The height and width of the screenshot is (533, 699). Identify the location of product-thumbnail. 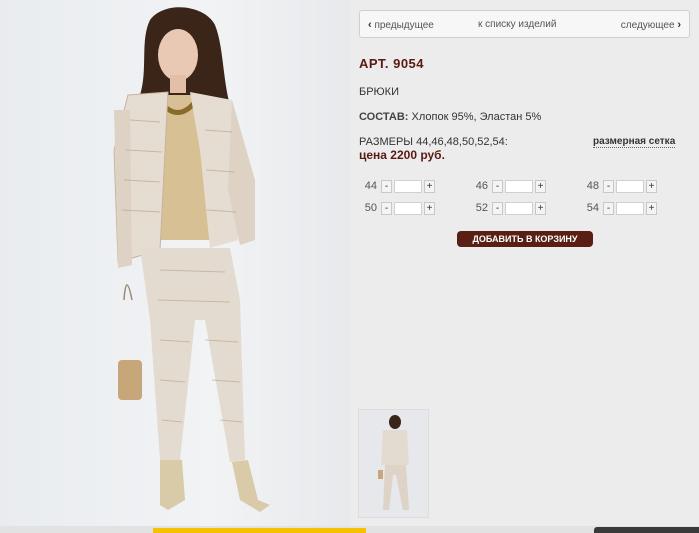
(393, 463).